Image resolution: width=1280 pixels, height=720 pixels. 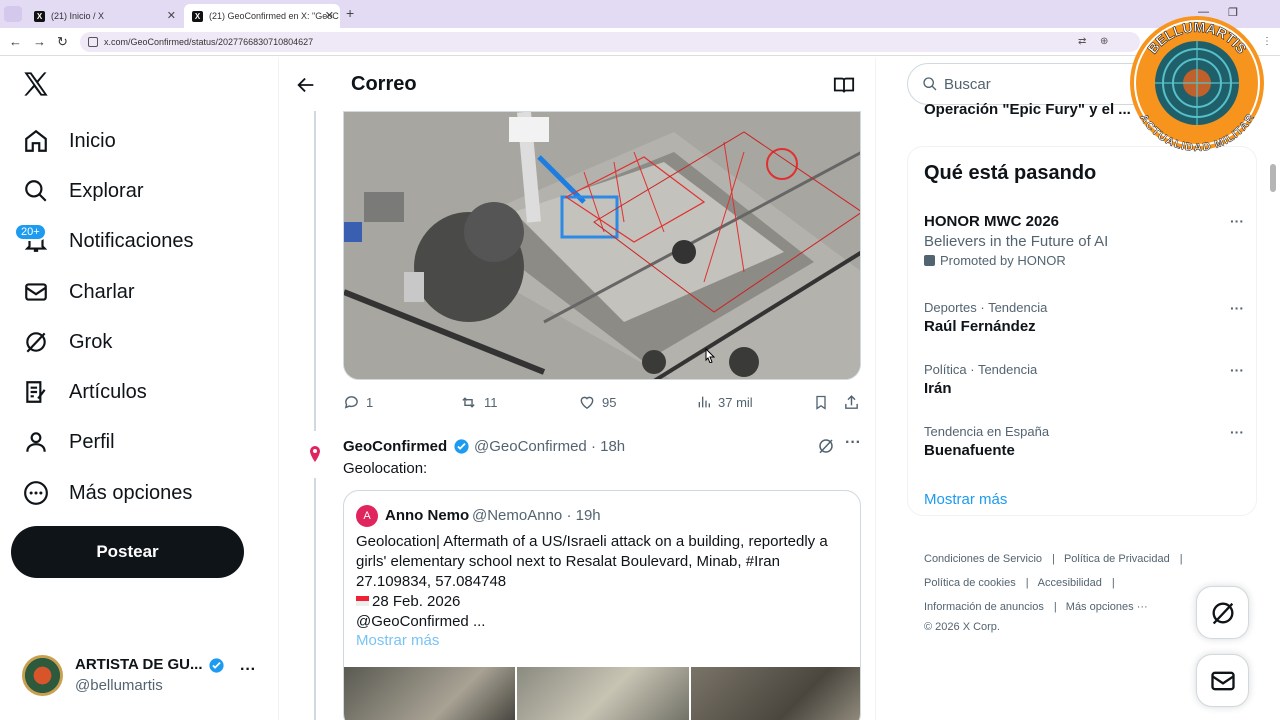 I want to click on forward-icon: →, so click(x=39, y=41).